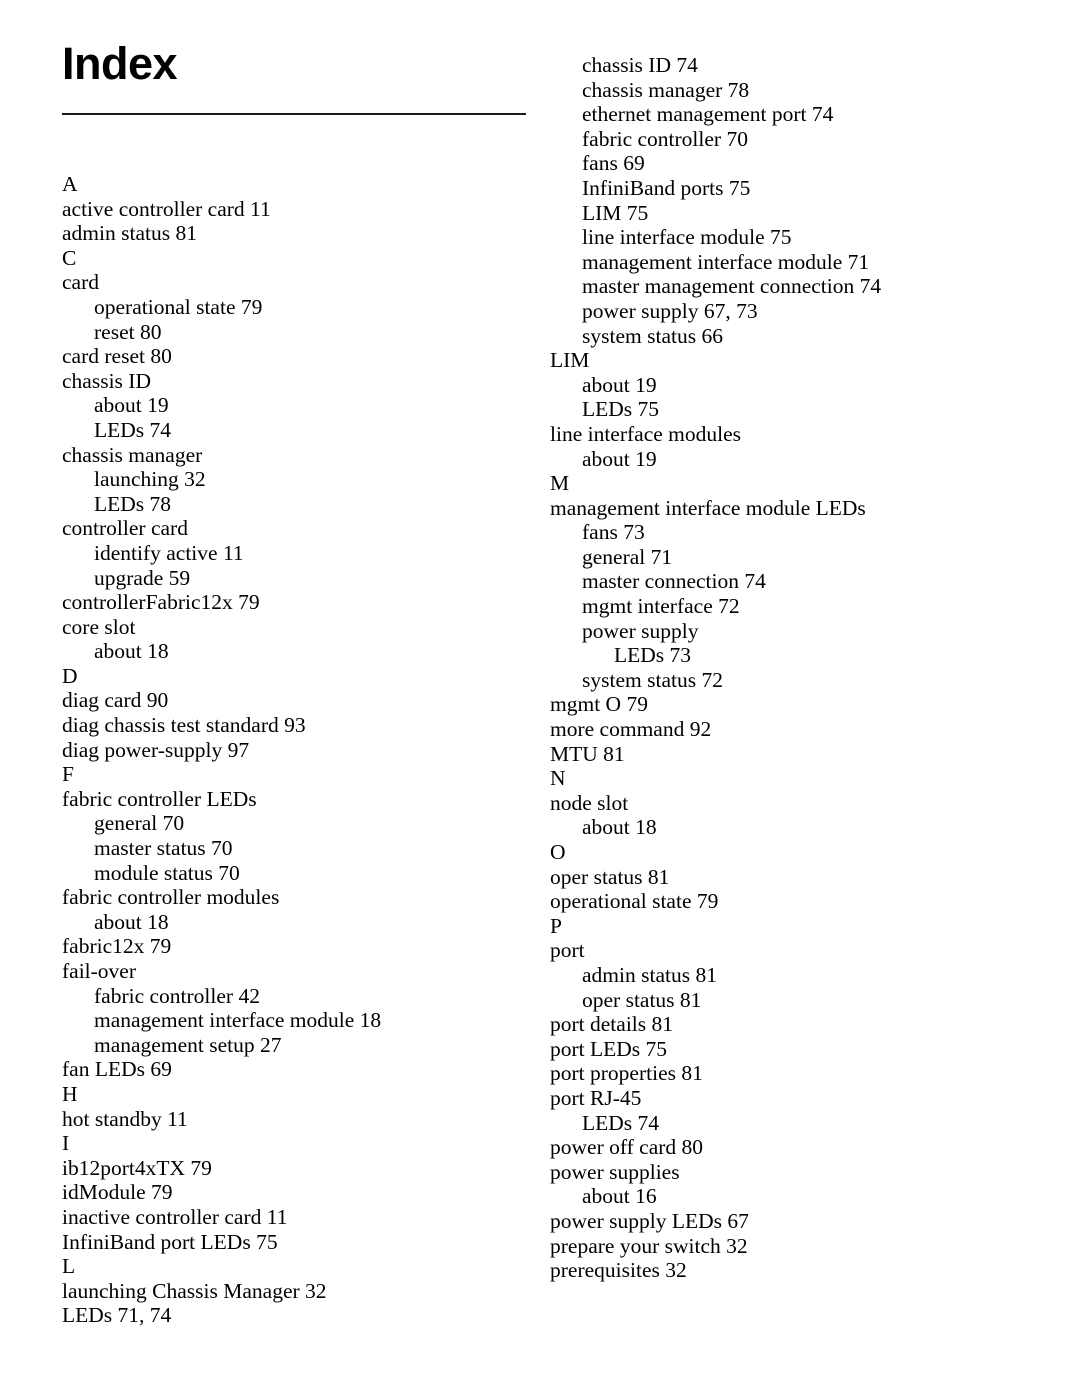  I want to click on index-entry: fan LEDs 69, so click(297, 1069).